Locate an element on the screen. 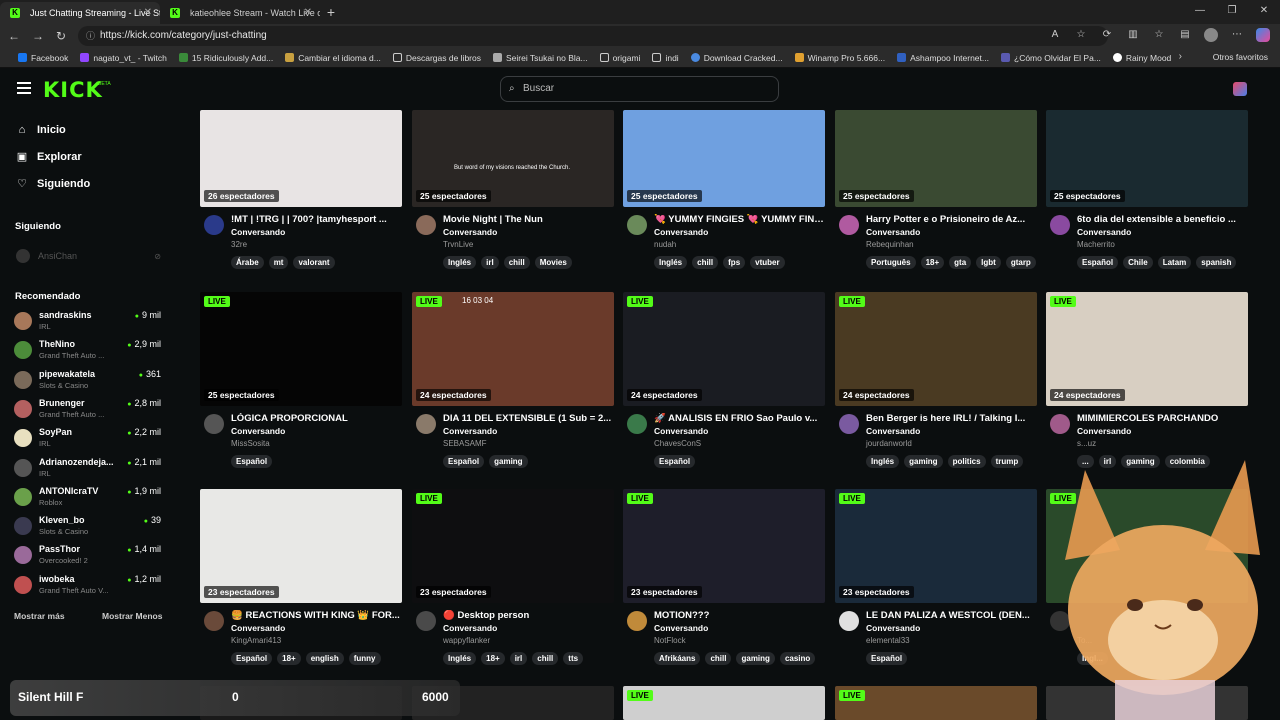  stream-thumbnail: 26 espectadores is located at coordinates (301, 158).